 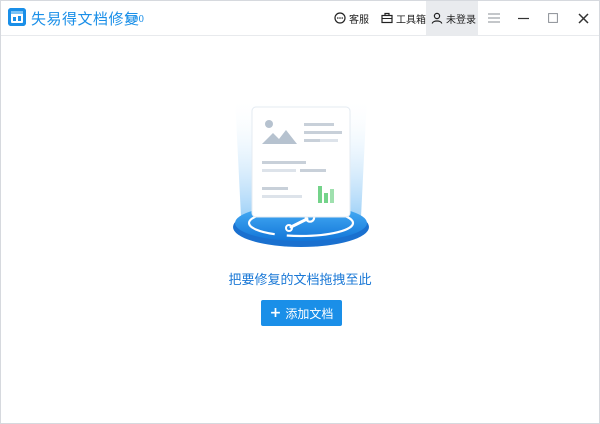 What do you see at coordinates (359, 20) in the screenshot?
I see `customer-service-label: 客服` at bounding box center [359, 20].